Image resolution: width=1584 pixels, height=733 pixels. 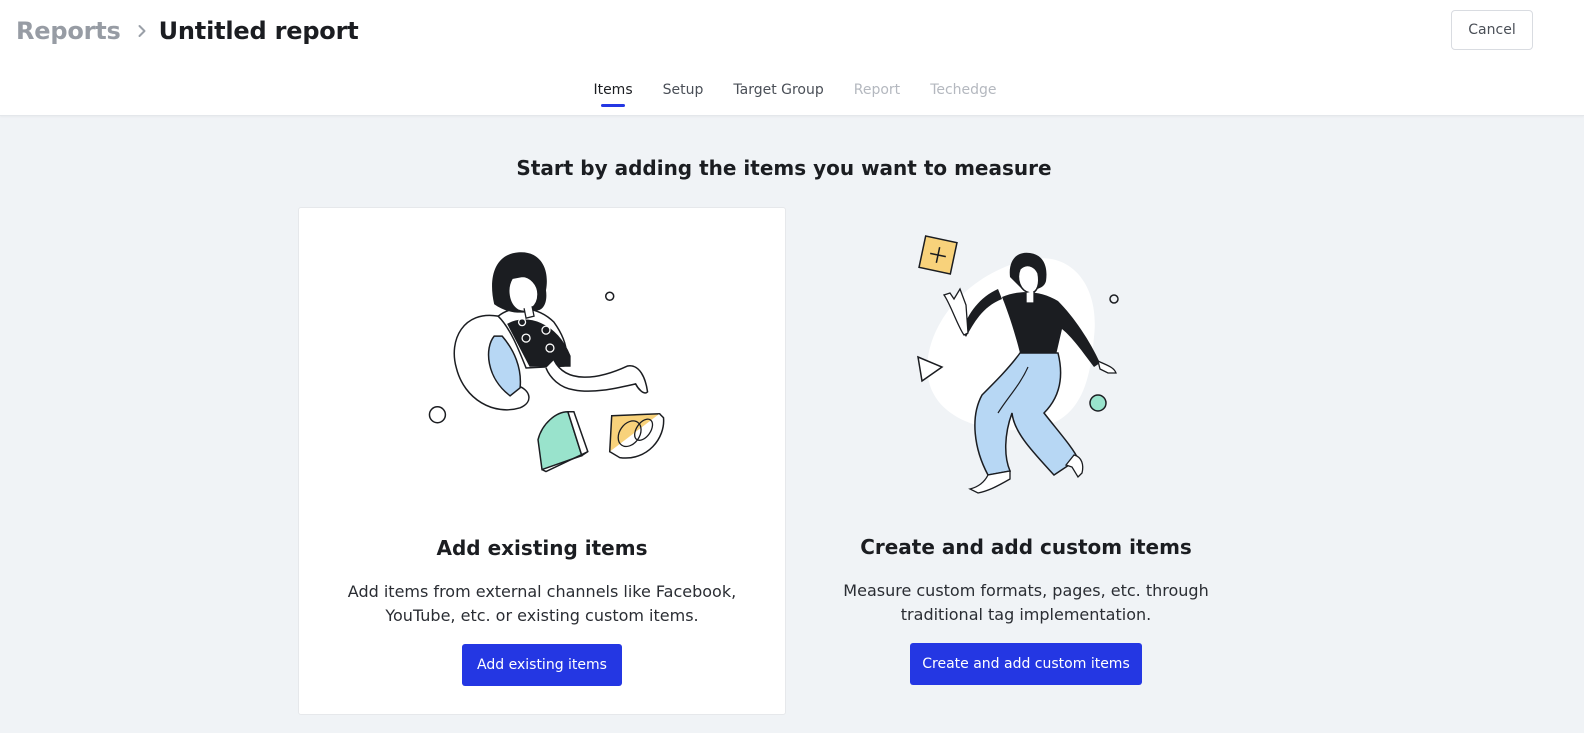 I want to click on tab-setup: Setup, so click(x=683, y=93).